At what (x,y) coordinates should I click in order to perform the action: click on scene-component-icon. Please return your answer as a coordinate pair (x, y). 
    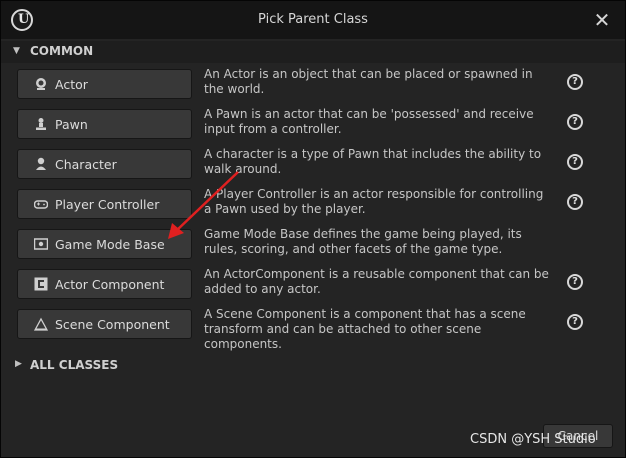
    Looking at the image, I should click on (41, 324).